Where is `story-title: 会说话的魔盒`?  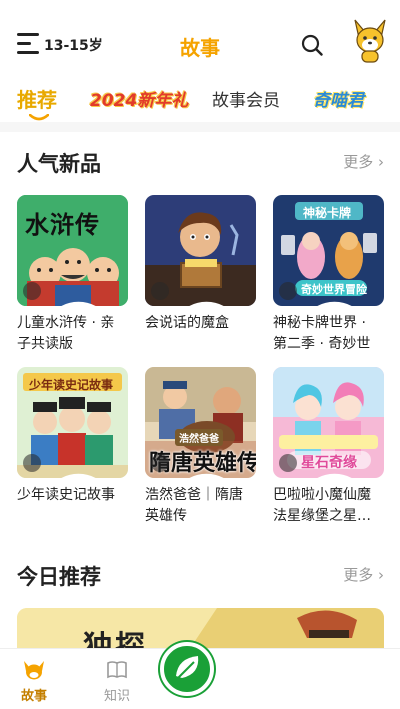
story-title: 会说话的魔盒 is located at coordinates (187, 323).